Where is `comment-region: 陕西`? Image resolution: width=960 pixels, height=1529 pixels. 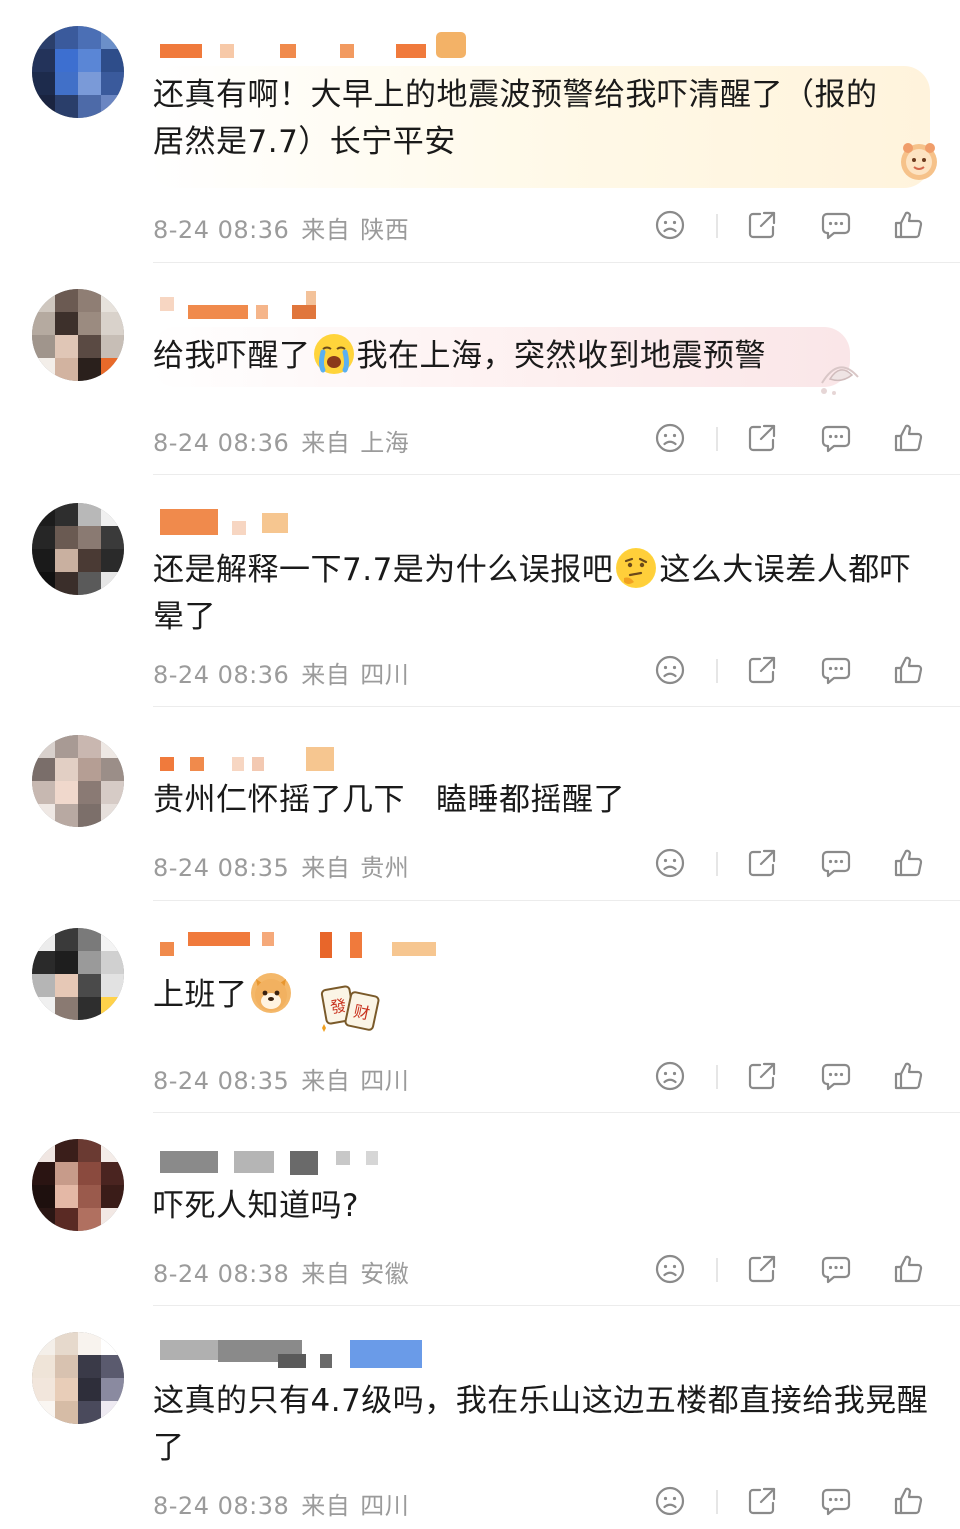
comment-region: 陕西 is located at coordinates (385, 230).